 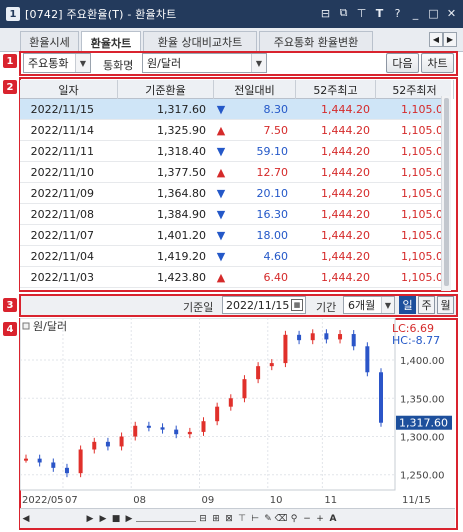 What do you see at coordinates (422, 476) in the screenshot?
I see `y-tick-label: 1,250.00` at bounding box center [422, 476].